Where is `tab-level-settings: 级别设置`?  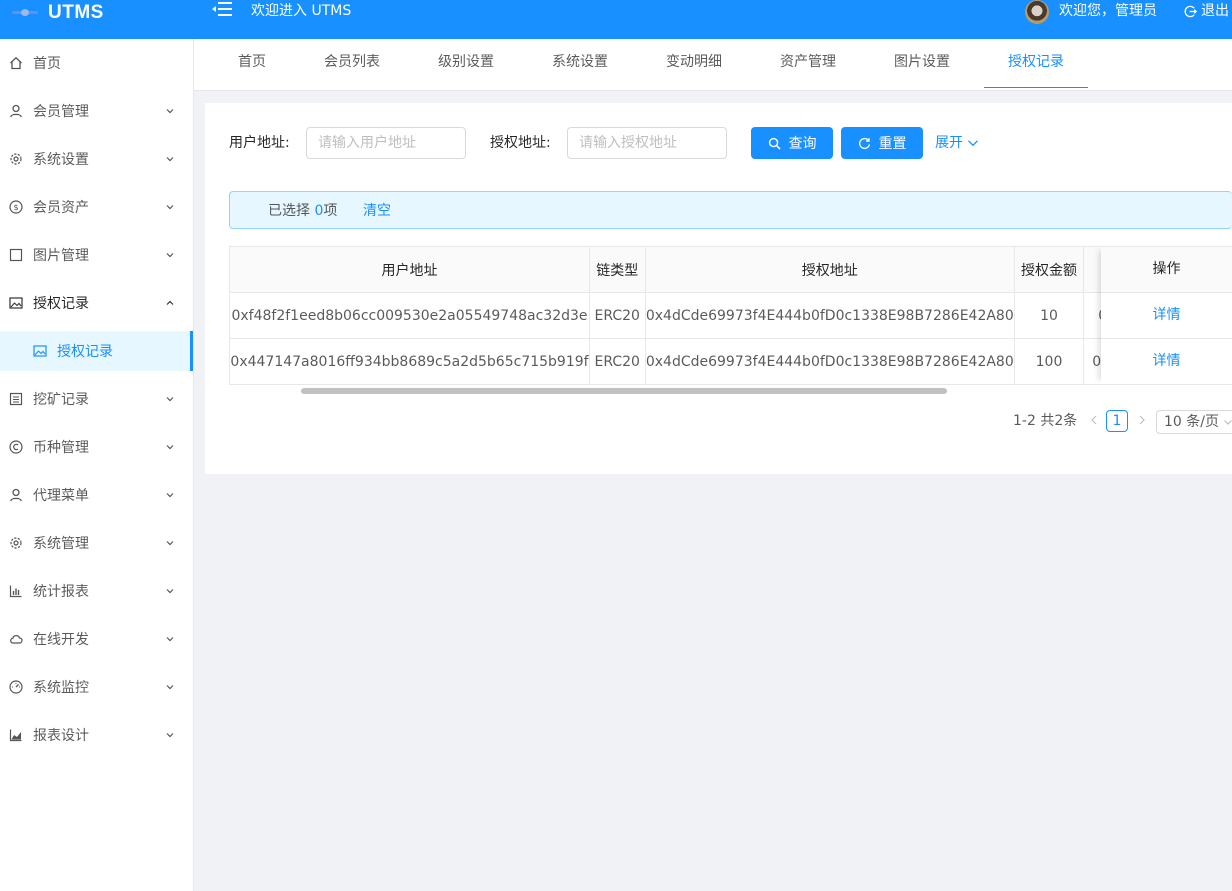
tab-level-settings: 级别设置 is located at coordinates (466, 63).